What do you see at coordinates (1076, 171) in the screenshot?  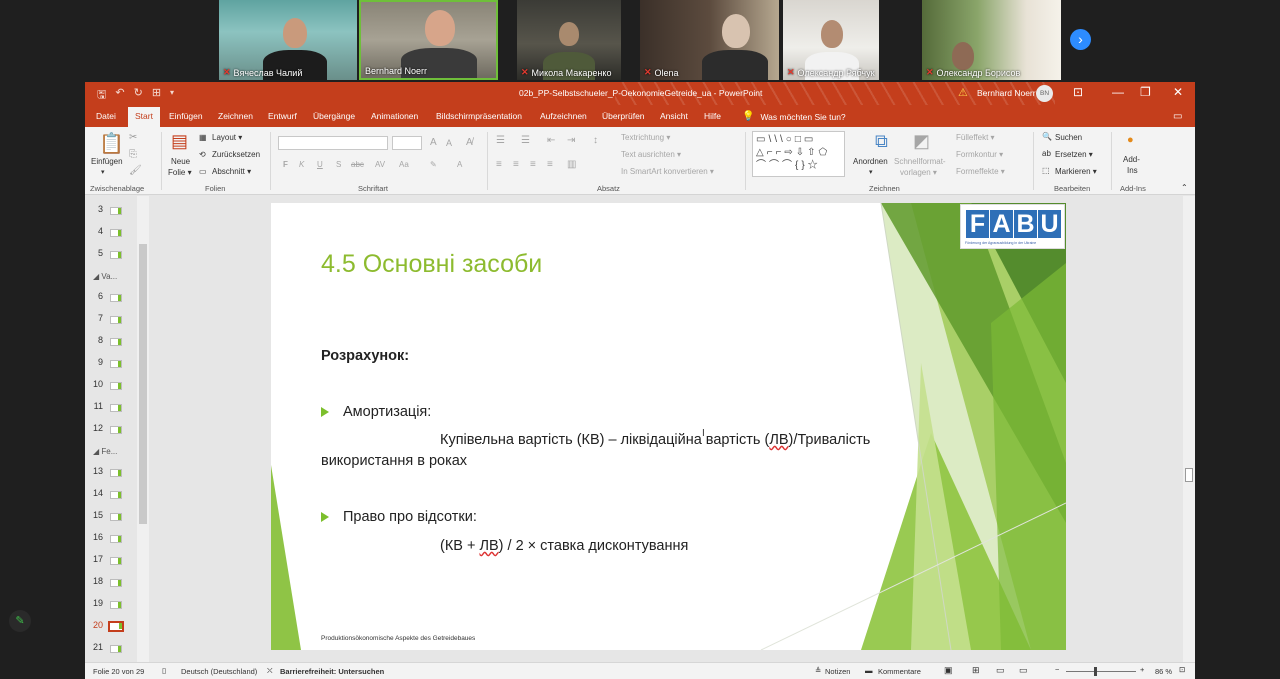 I see `select-button: Markieren ▾` at bounding box center [1076, 171].